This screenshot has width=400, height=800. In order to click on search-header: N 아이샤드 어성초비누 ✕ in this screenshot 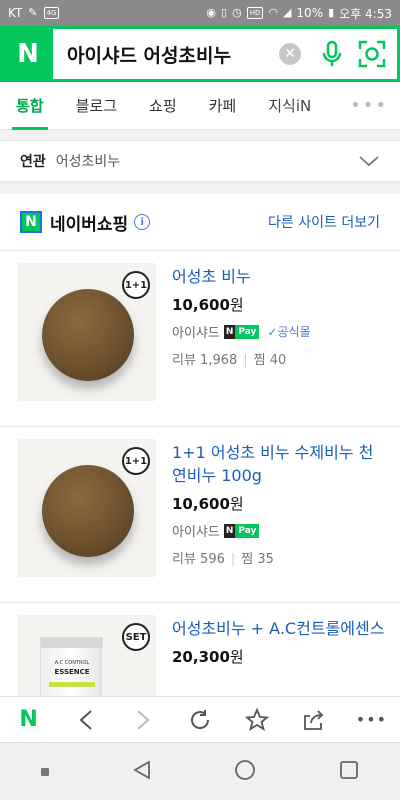, I will do `click(200, 54)`.